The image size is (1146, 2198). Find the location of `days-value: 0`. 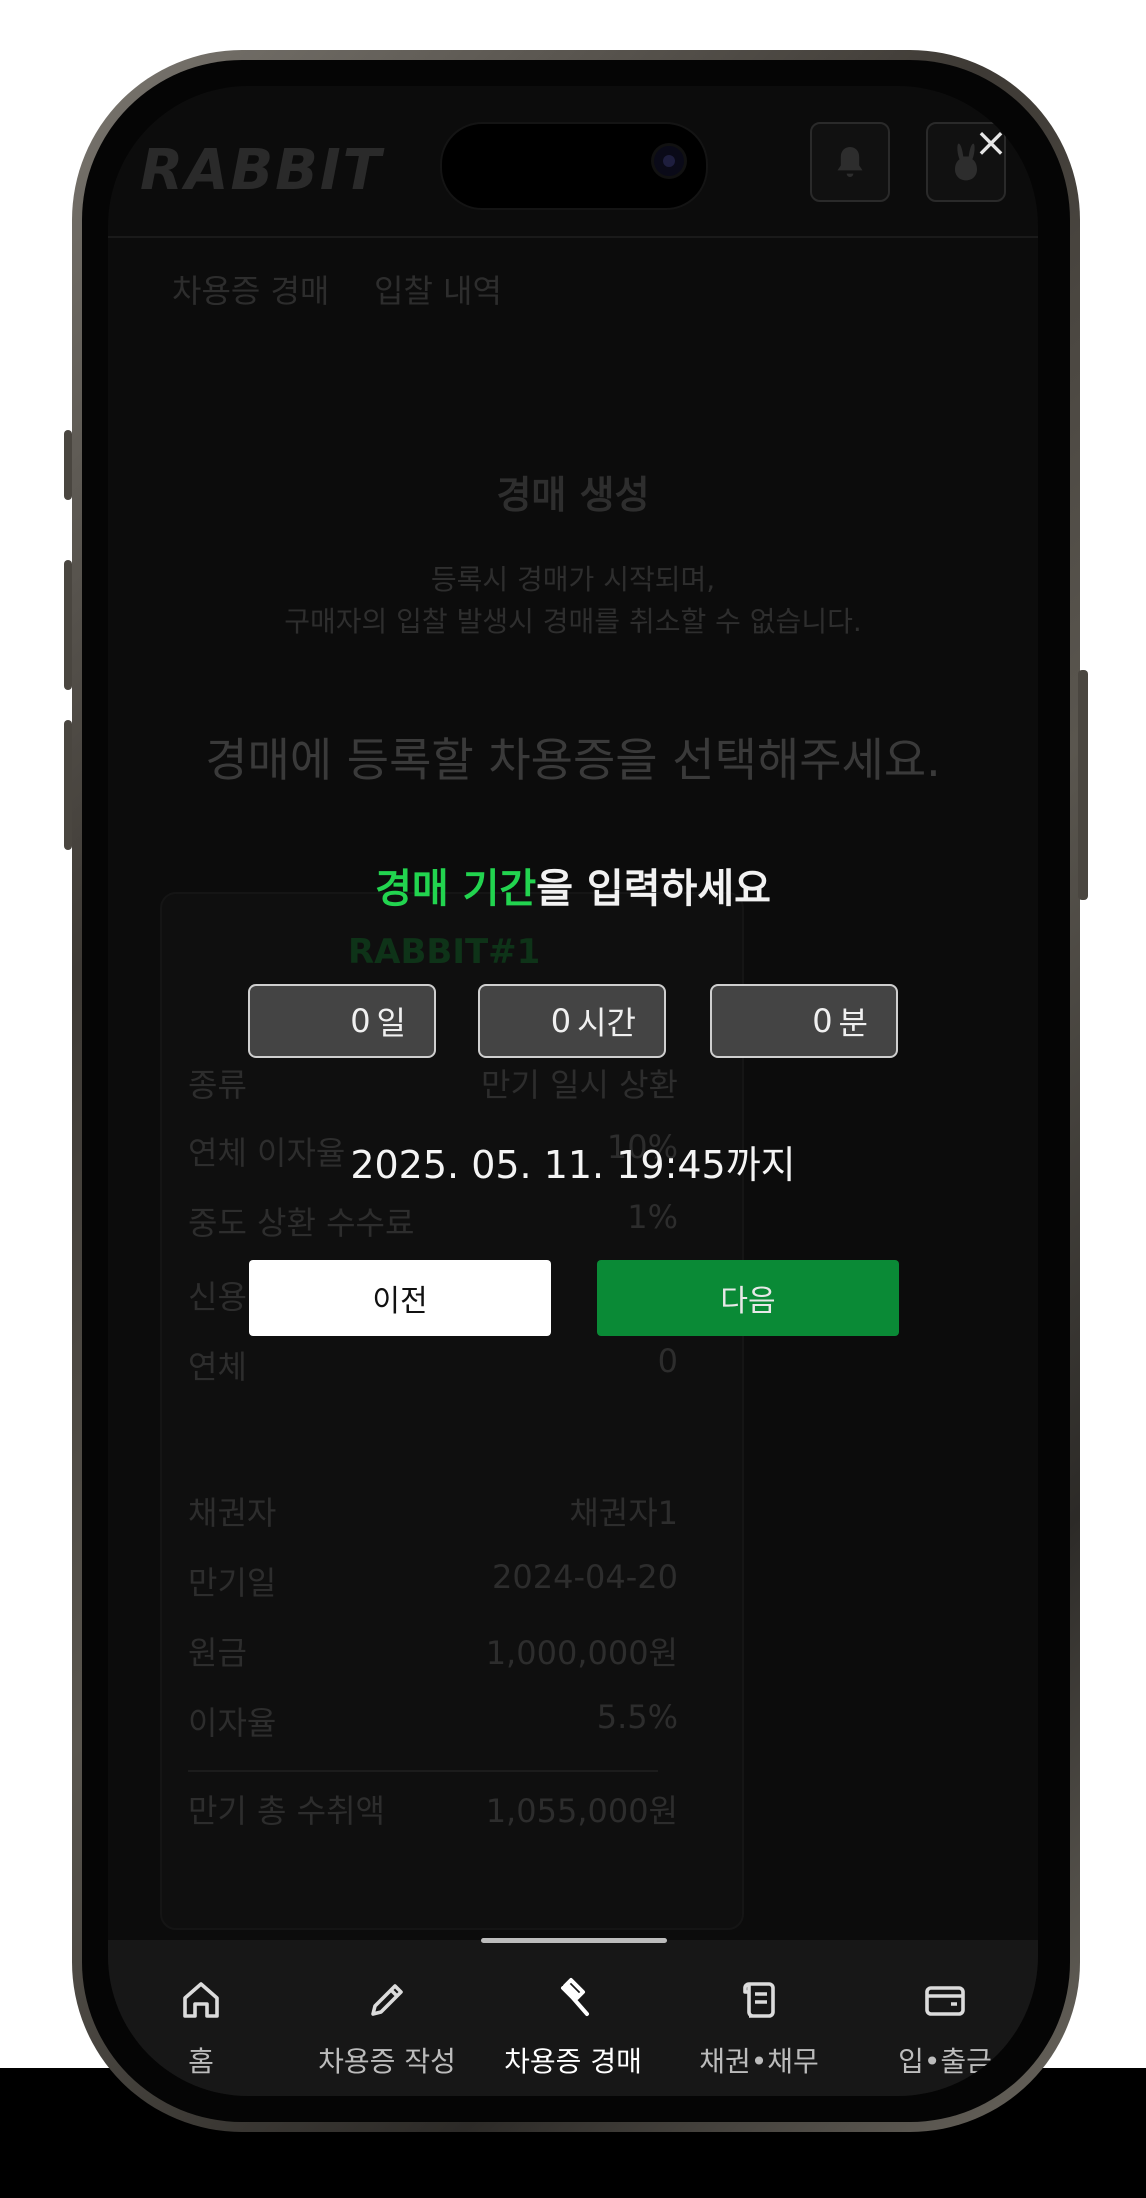

days-value: 0 is located at coordinates (360, 1021).